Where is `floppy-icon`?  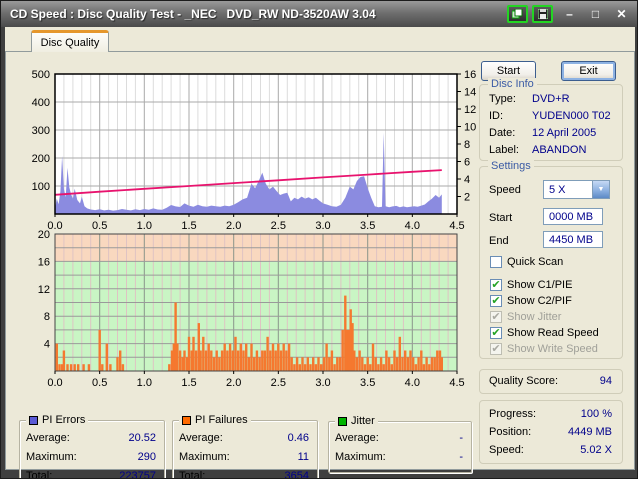
floppy-icon is located at coordinates (542, 14).